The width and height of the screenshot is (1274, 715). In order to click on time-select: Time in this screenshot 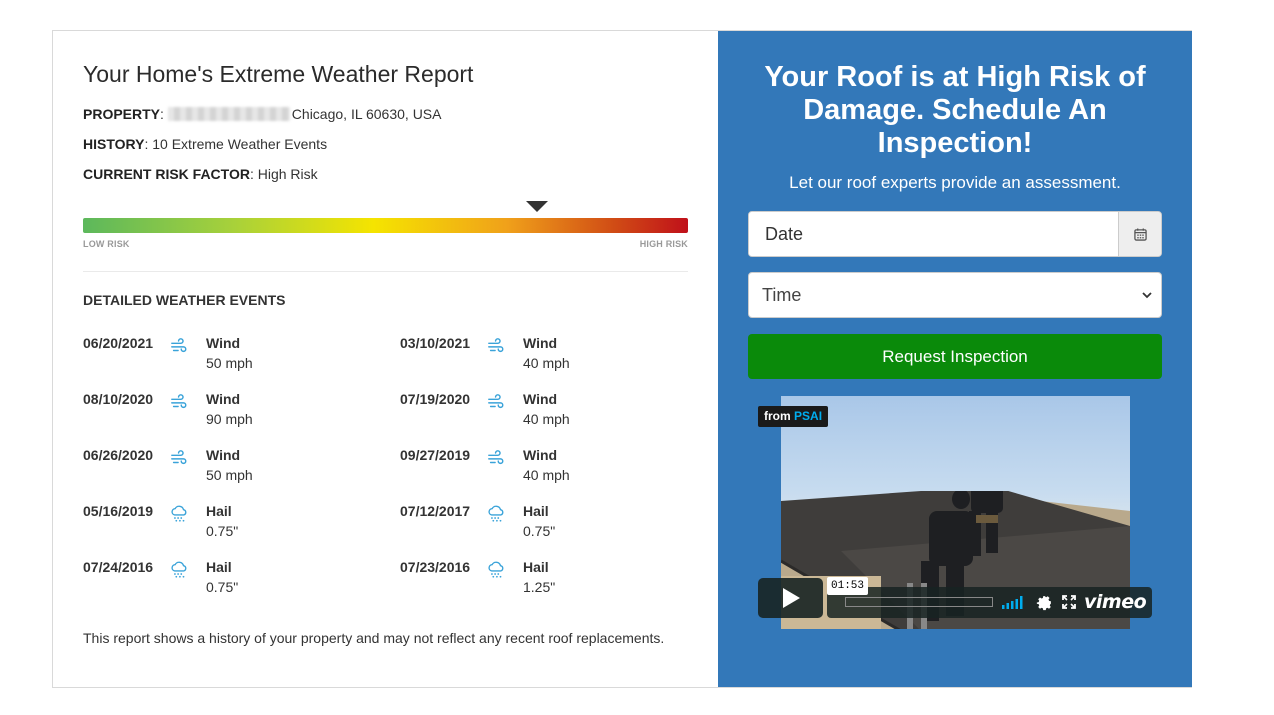, I will do `click(955, 295)`.